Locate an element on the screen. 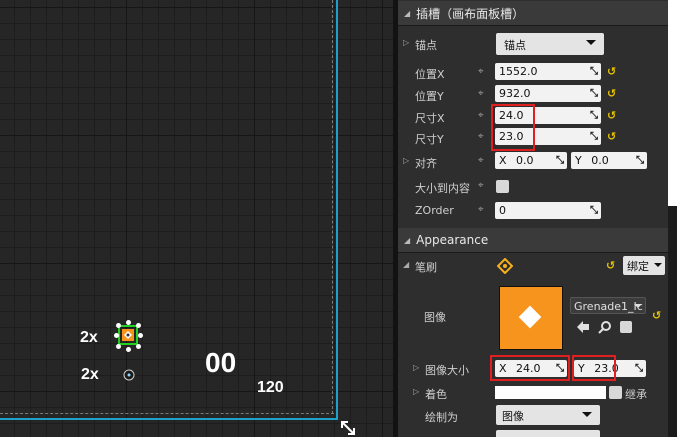  bind-dropdown: 绑定 is located at coordinates (644, 265).